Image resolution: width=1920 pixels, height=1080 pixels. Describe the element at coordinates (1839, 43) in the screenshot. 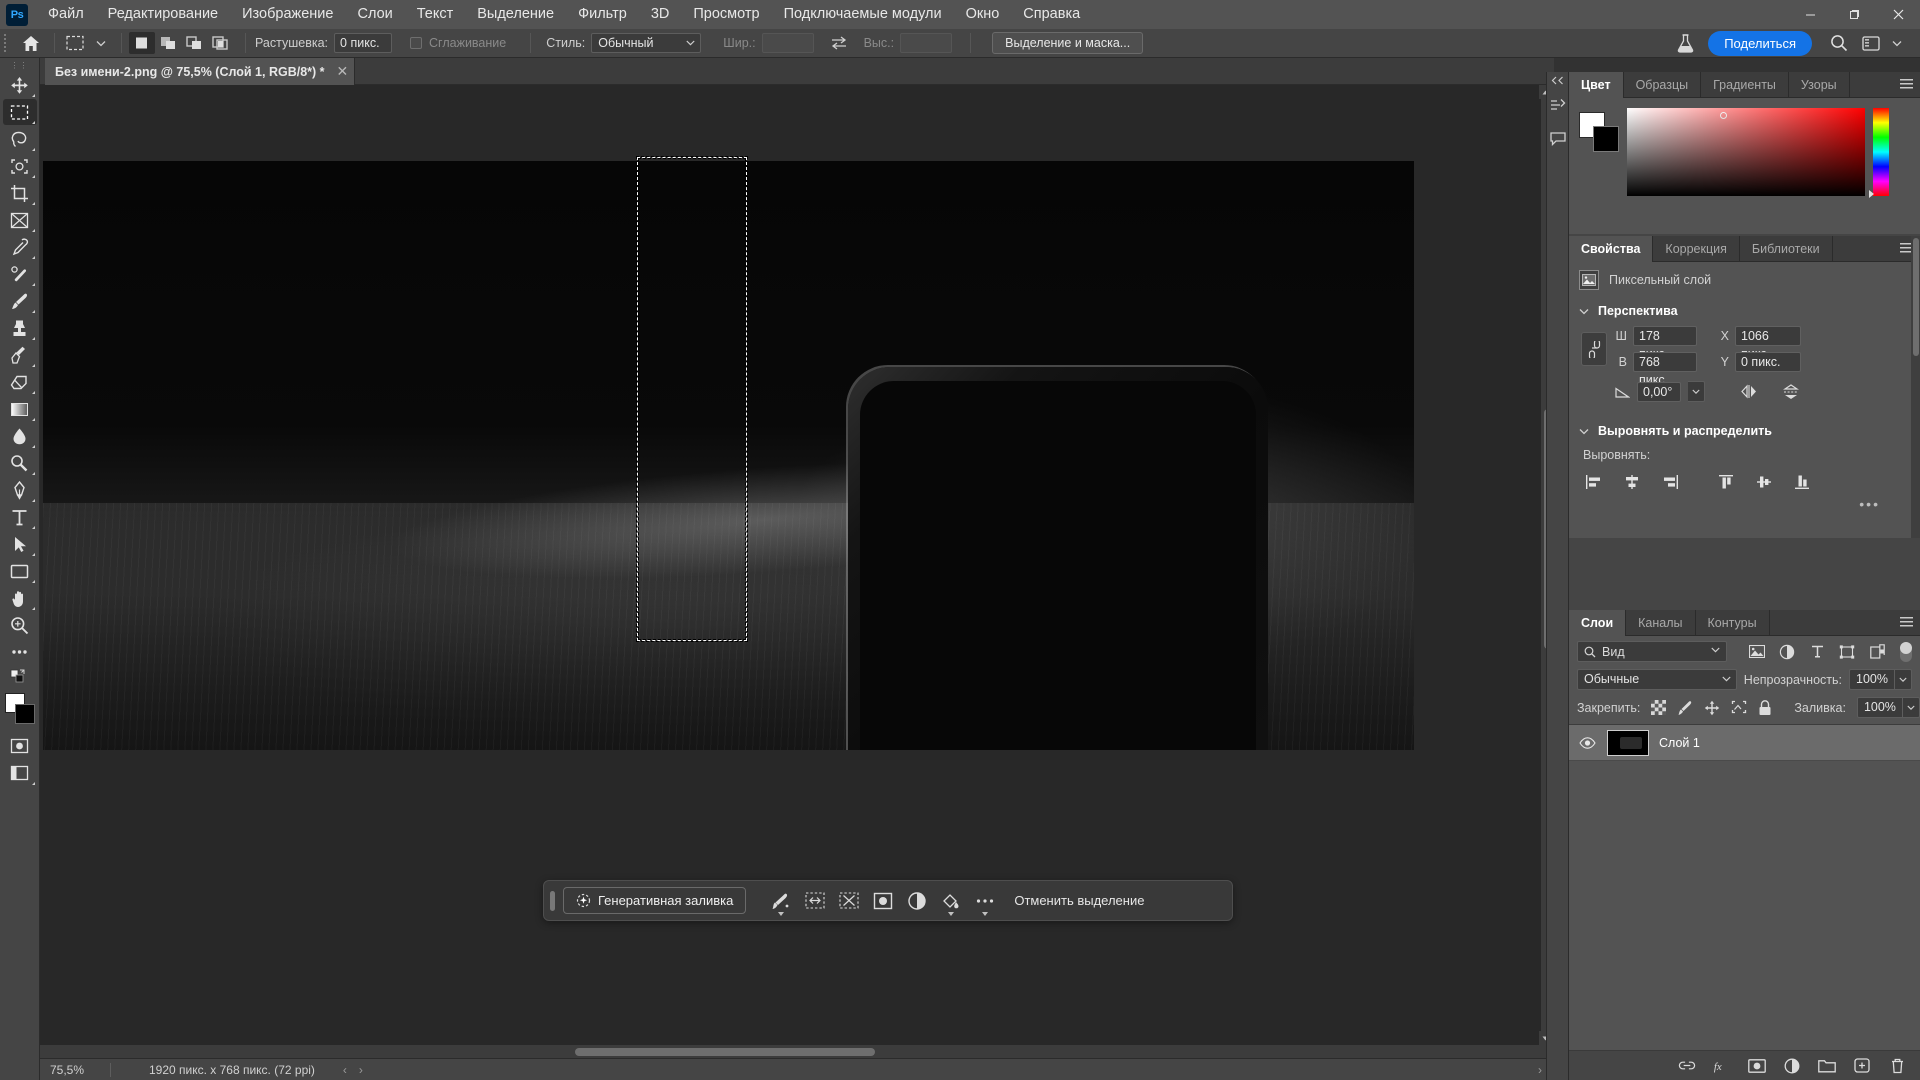

I see `search-icon` at that location.